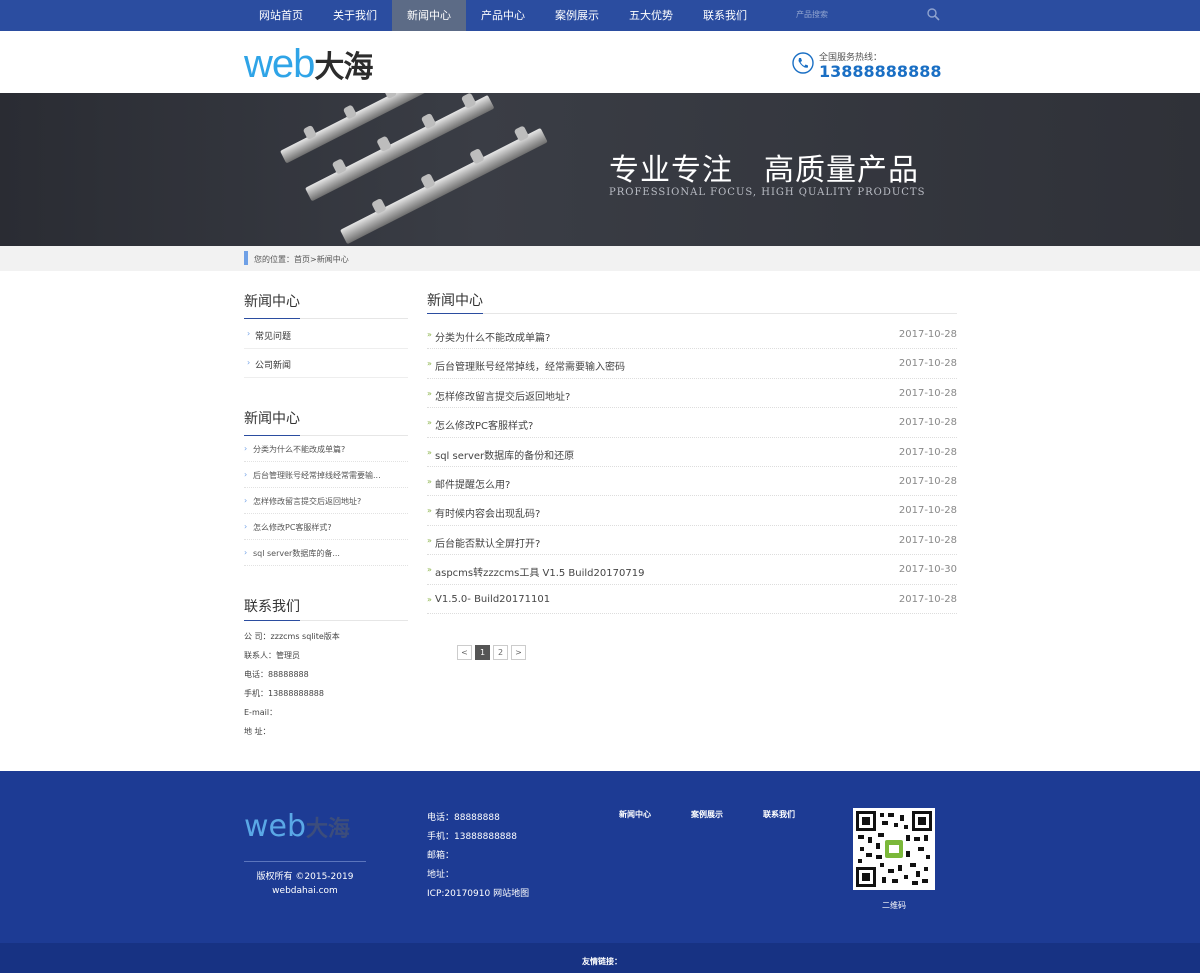 Image resolution: width=1200 pixels, height=973 pixels. What do you see at coordinates (305, 891) in the screenshot?
I see `footer-domain: webdahai.com` at bounding box center [305, 891].